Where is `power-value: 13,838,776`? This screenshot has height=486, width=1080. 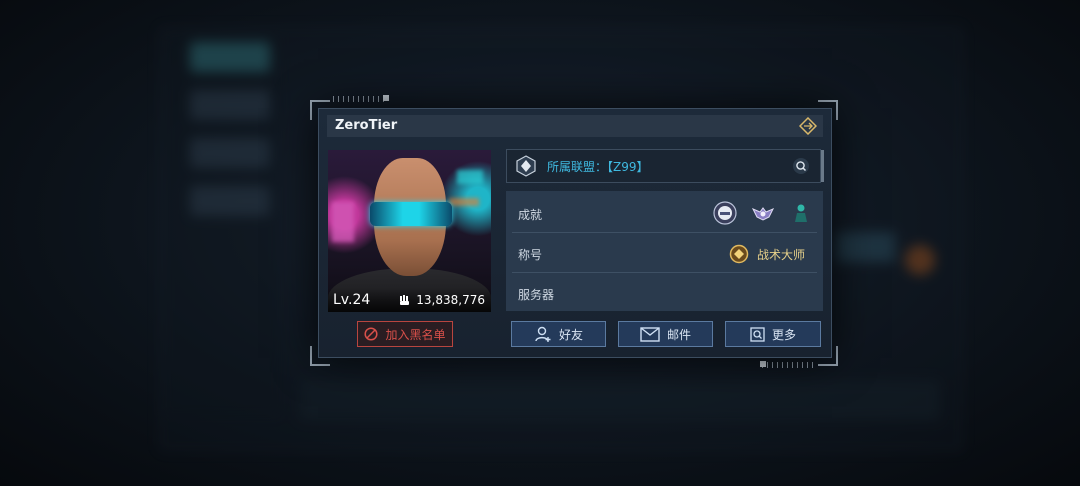
power-value: 13,838,776 is located at coordinates (450, 300).